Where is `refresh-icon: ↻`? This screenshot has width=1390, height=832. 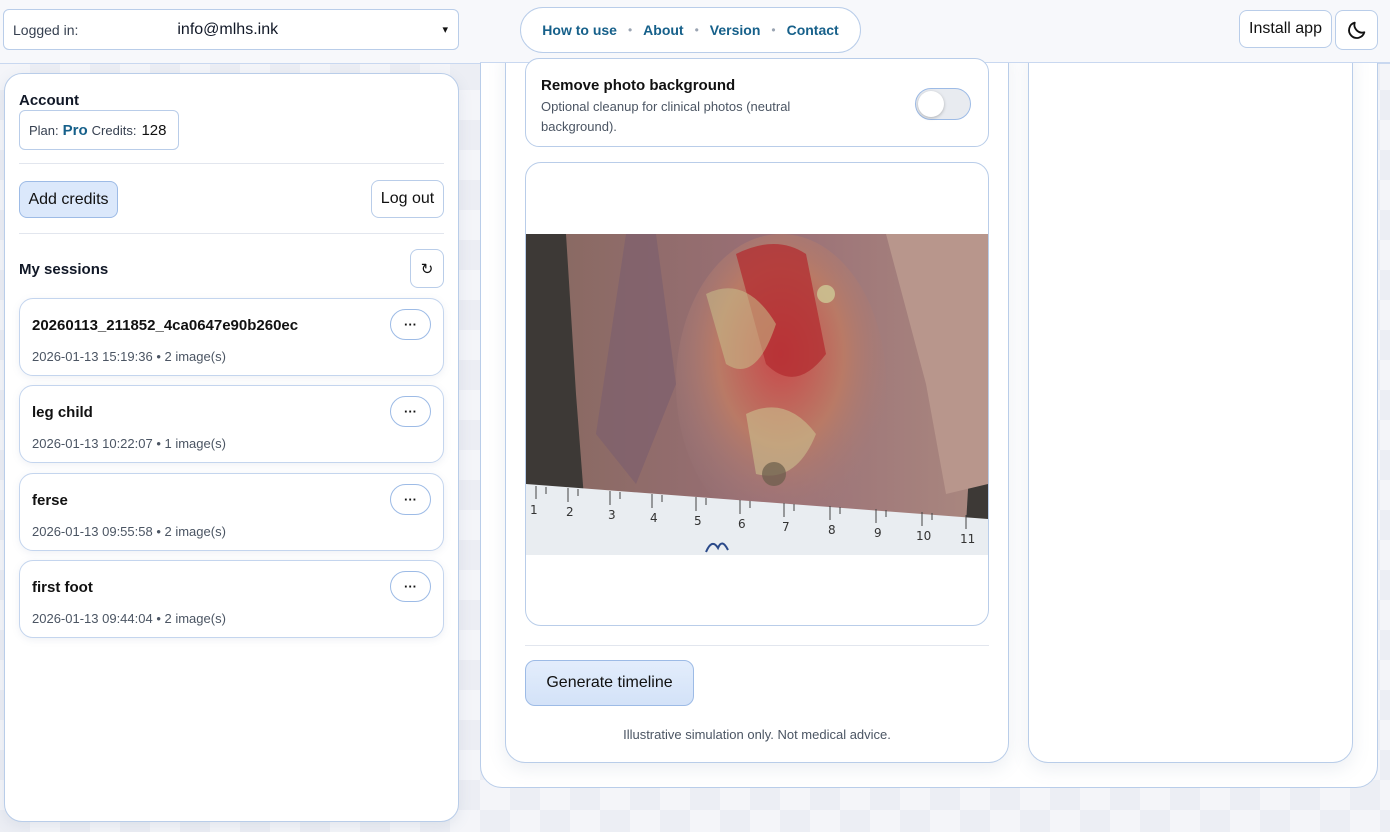
refresh-icon: ↻ is located at coordinates (427, 269).